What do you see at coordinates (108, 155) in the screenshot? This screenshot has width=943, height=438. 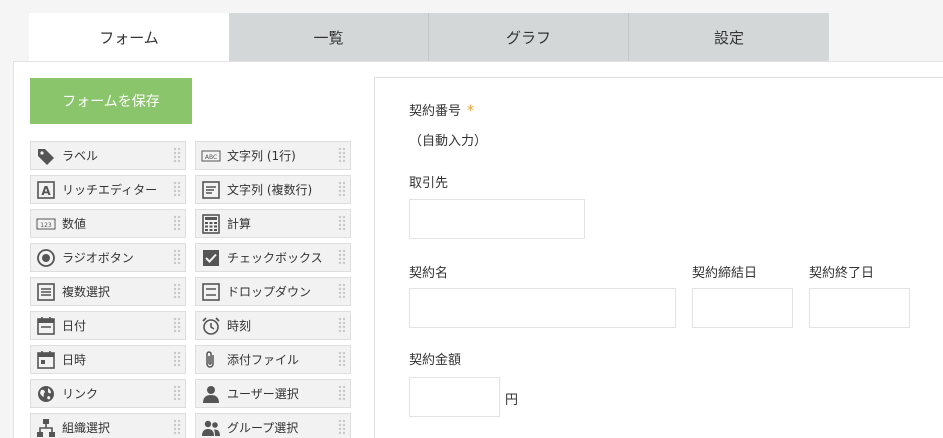 I see `palette-item: ラベル` at bounding box center [108, 155].